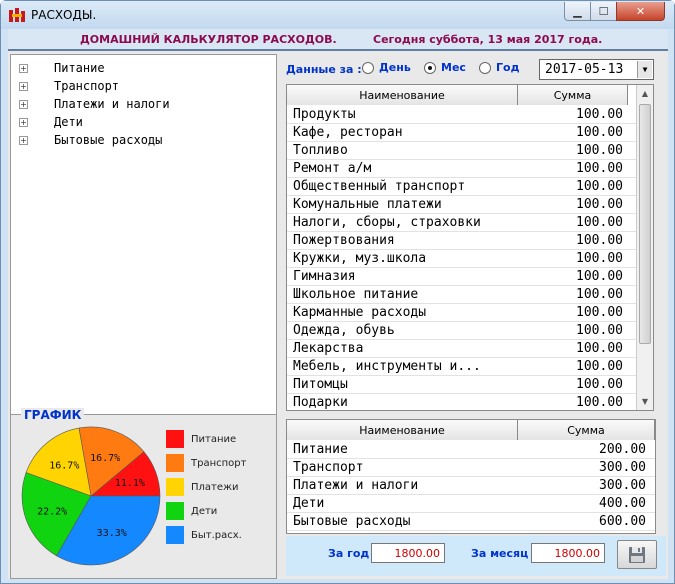 The width and height of the screenshot is (675, 584). I want to click on close-button: ✕, so click(640, 11).